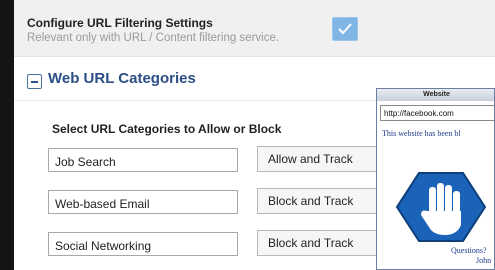  I want to click on checkmark-icon, so click(345, 29).